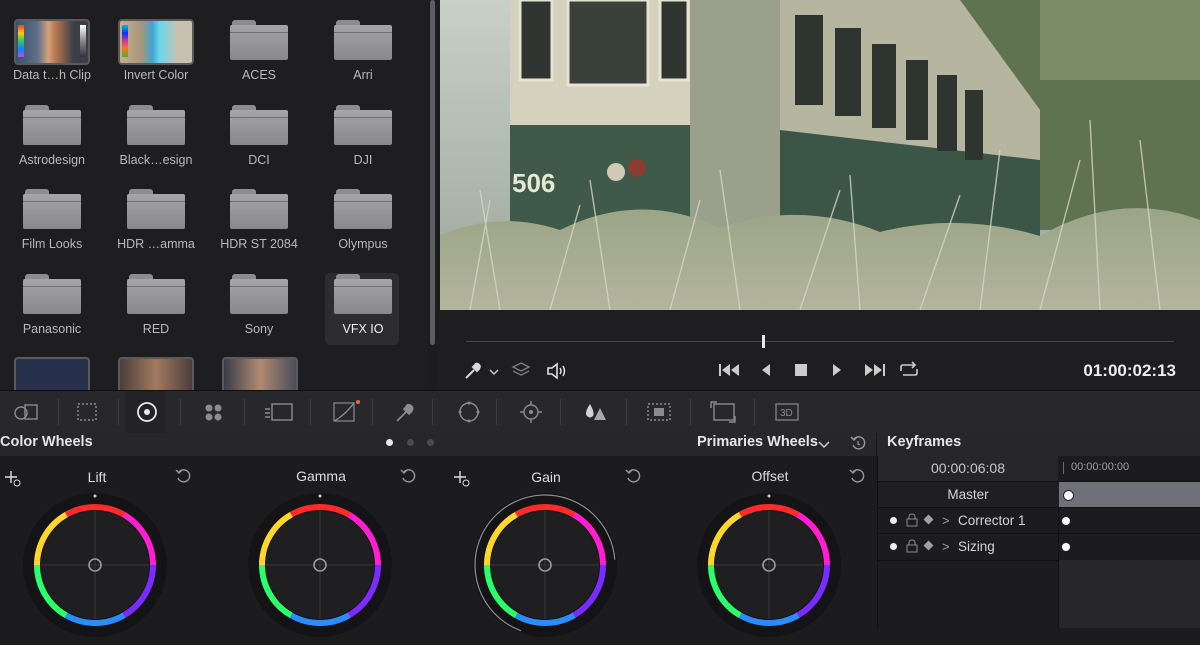  Describe the element at coordinates (1039, 494) in the screenshot. I see `keyframe-row-master: Master` at that location.